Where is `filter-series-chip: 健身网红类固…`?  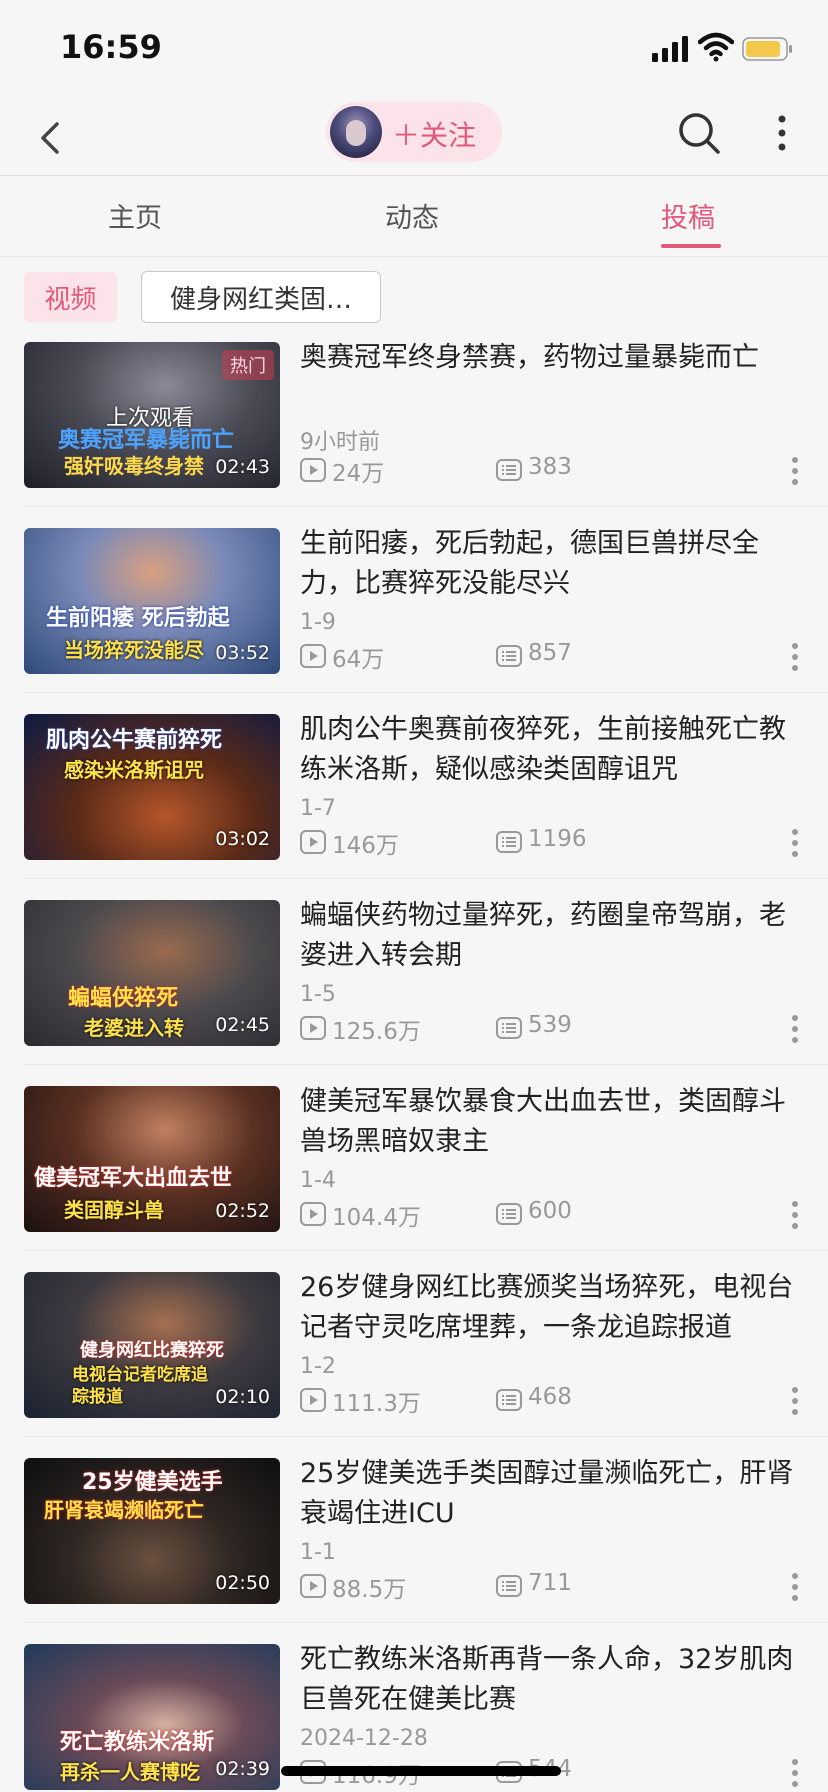
filter-series-chip: 健身网红类固… is located at coordinates (261, 297).